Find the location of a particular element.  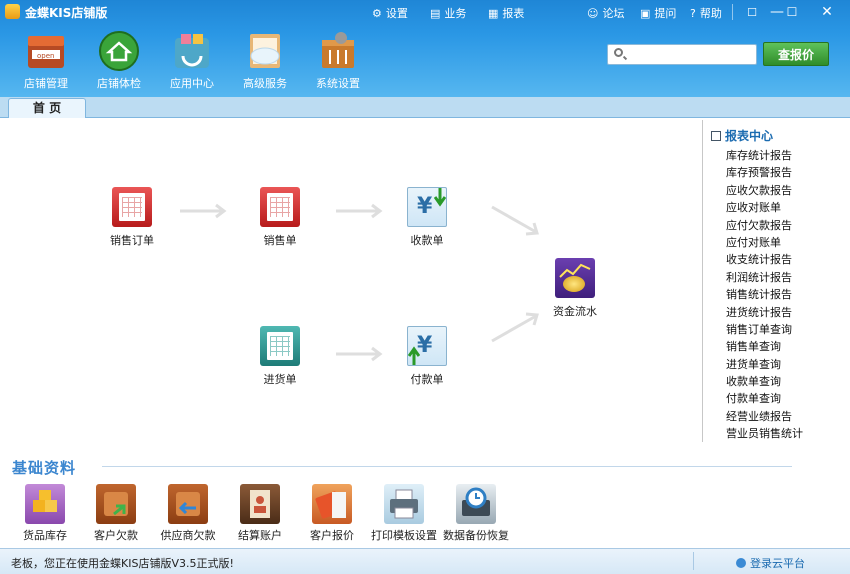

basic-info-divider is located at coordinates (447, 466).